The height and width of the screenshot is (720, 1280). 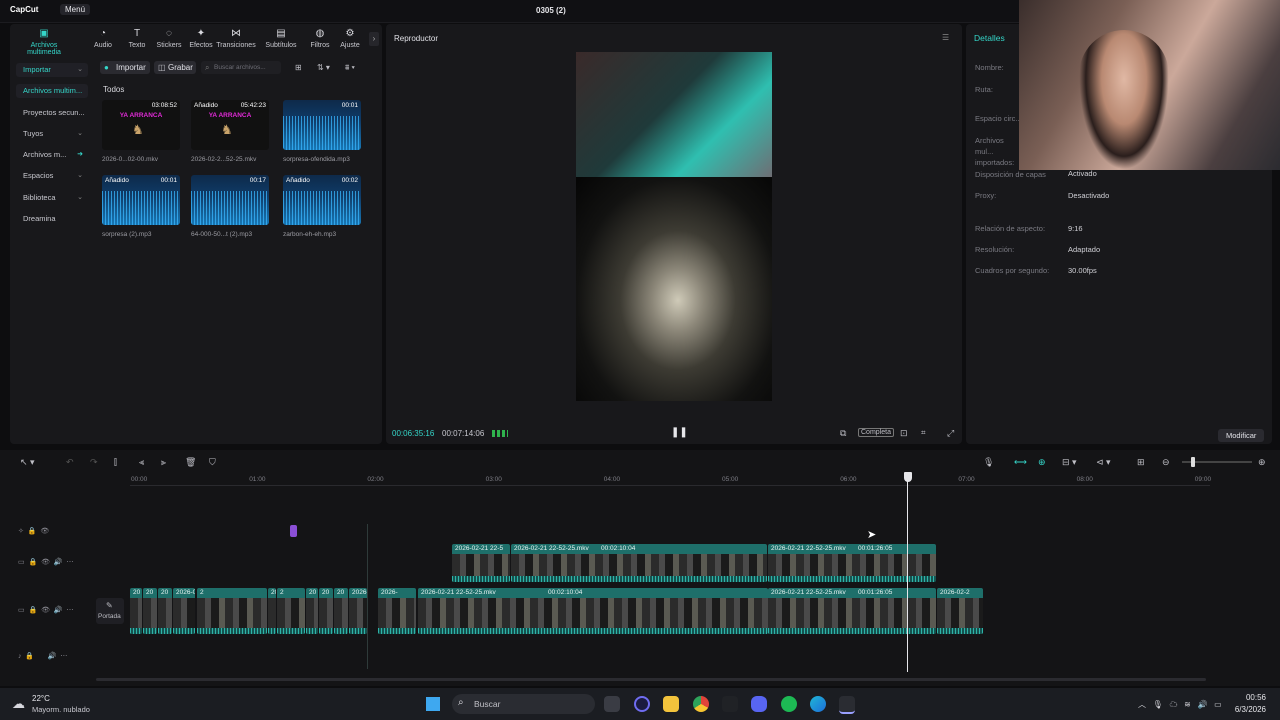 I want to click on sidebar-item-5: Espacios ⌄, so click(x=52, y=176).